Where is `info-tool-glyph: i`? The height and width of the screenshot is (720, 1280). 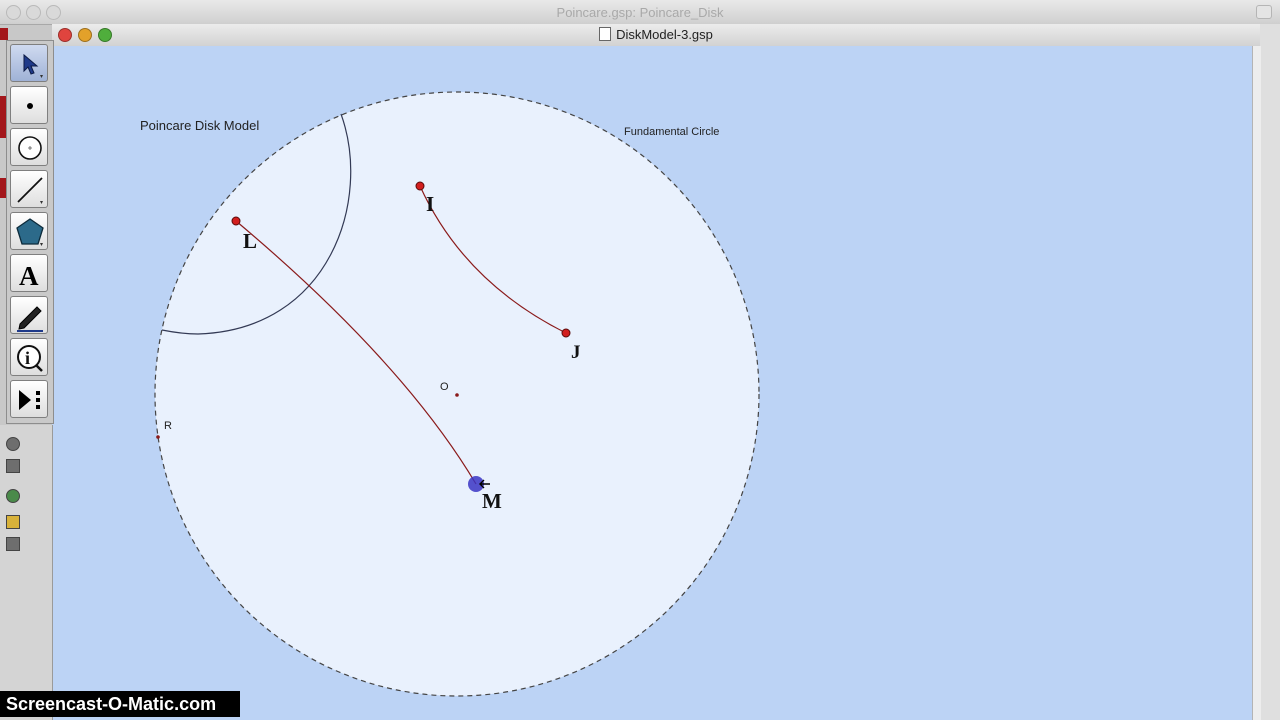
info-tool-glyph: i is located at coordinates (27, 358).